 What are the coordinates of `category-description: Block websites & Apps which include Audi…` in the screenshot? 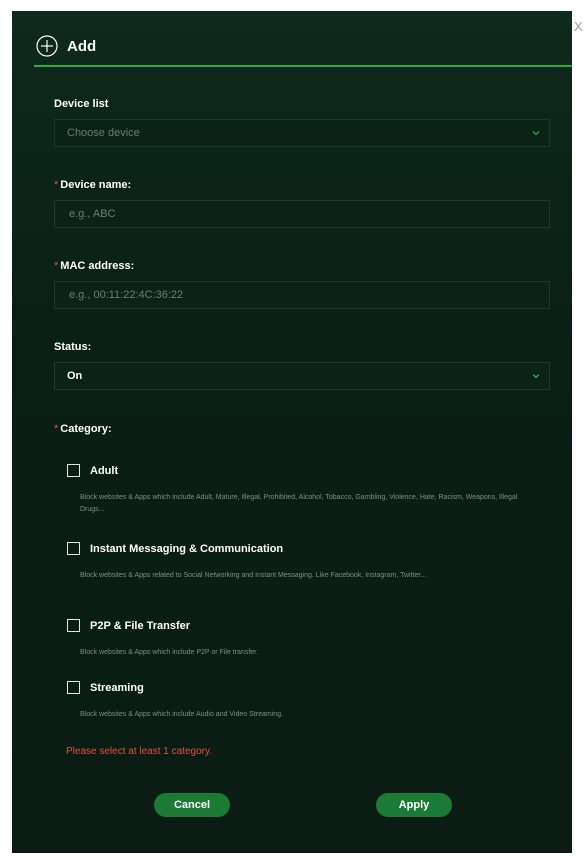 It's located at (181, 714).